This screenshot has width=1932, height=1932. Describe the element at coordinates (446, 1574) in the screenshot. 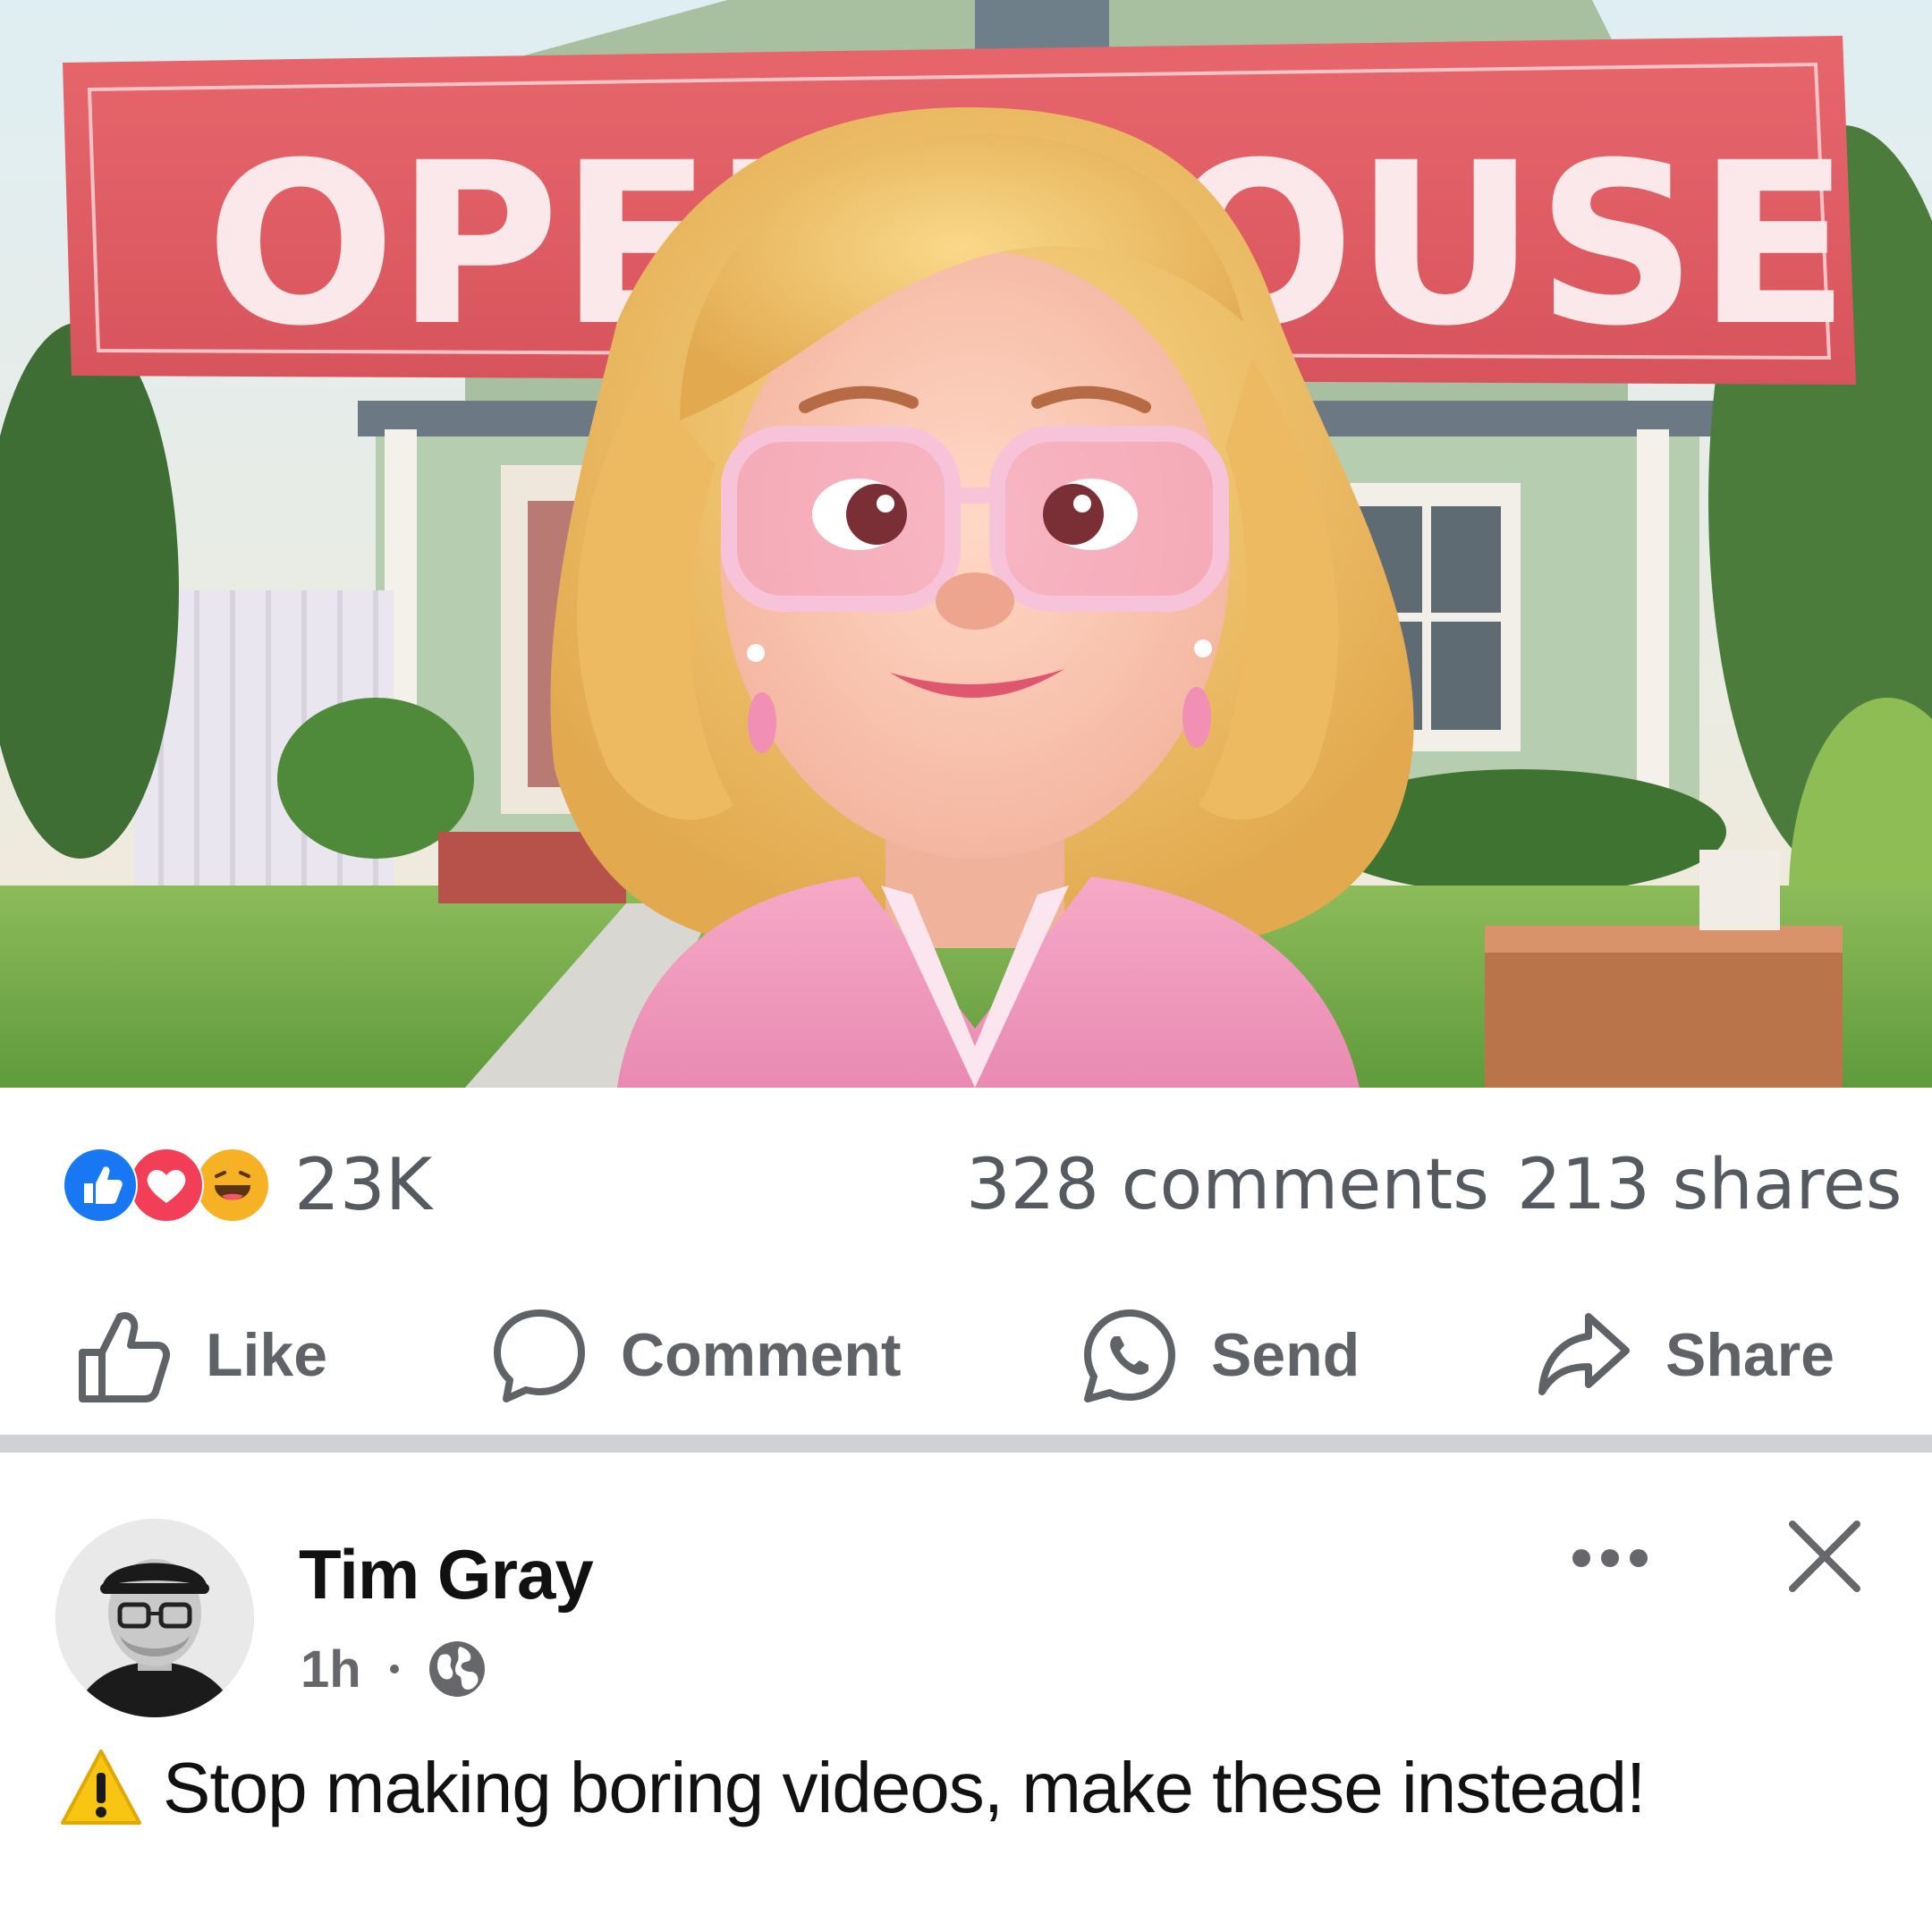

I see `author-name: Tim Gray` at that location.